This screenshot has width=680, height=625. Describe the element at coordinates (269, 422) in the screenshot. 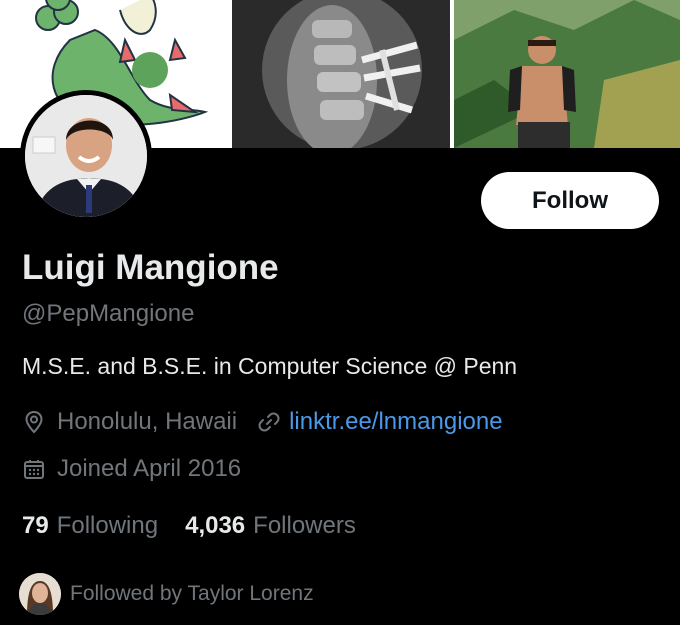

I see `link-icon` at that location.